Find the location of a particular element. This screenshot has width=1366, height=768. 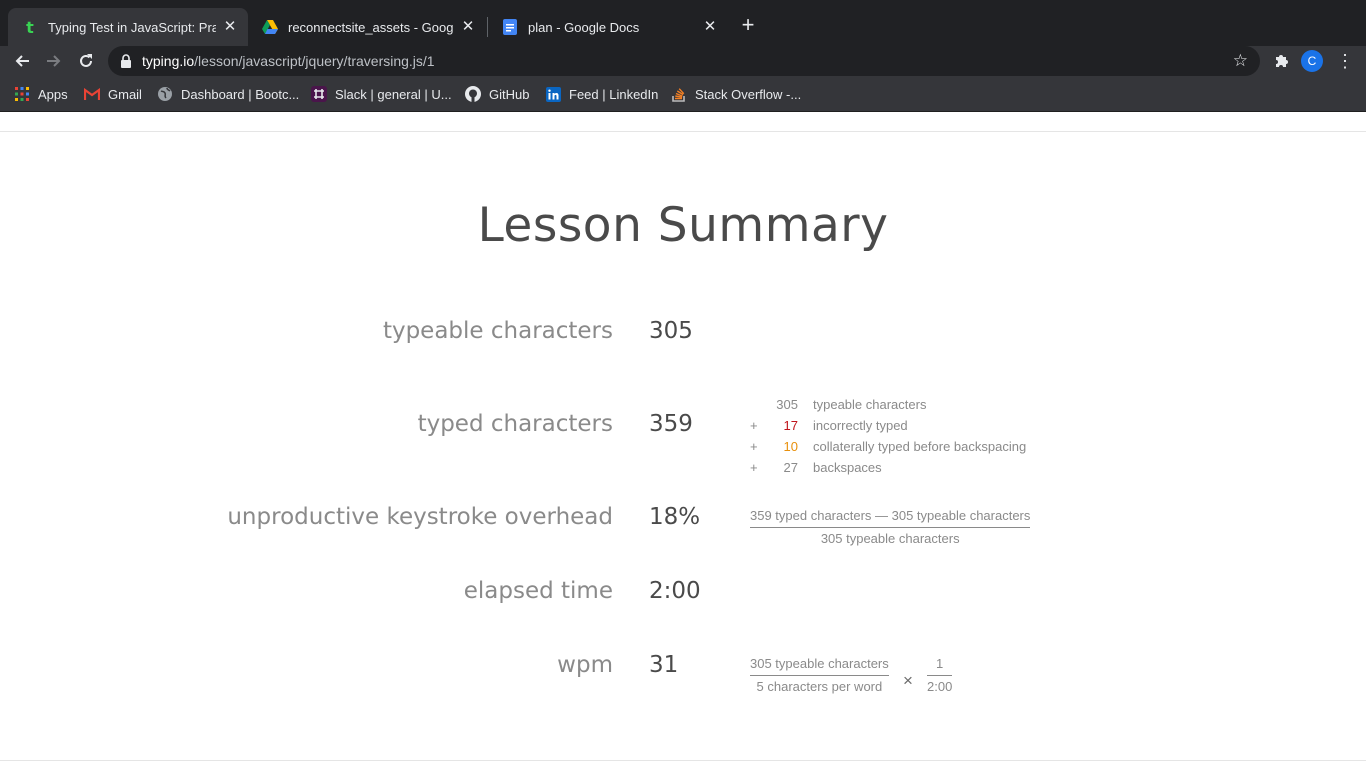

formula-numerator: 305 typeable characters is located at coordinates (819, 666).